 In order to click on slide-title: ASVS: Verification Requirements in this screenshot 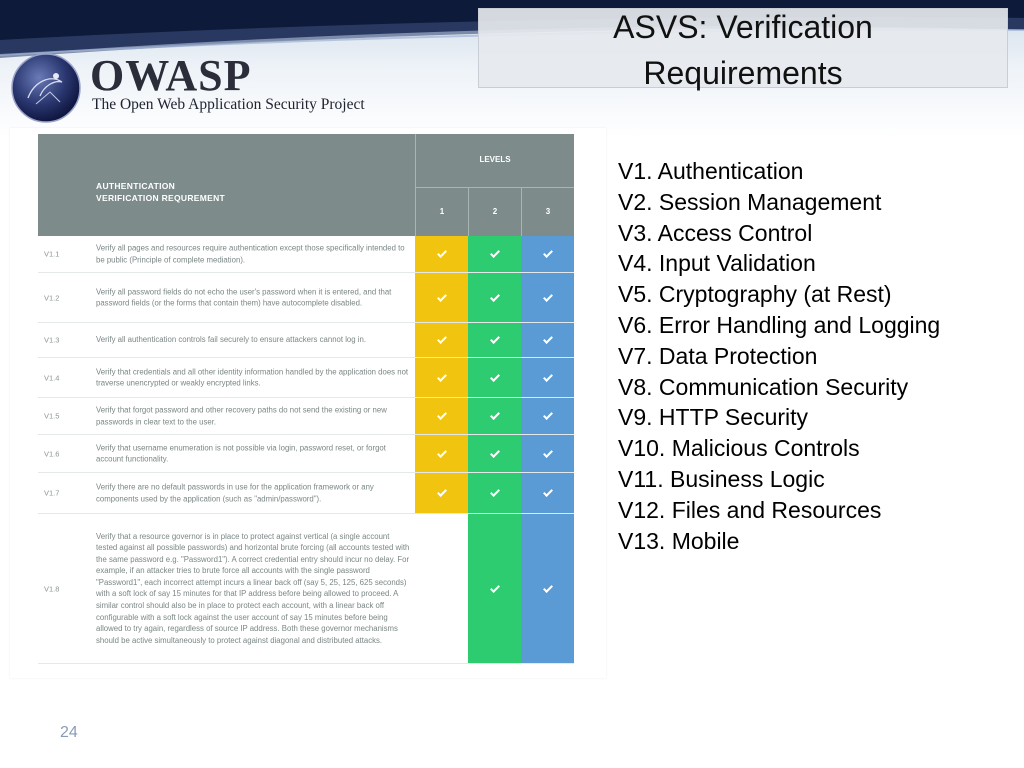, I will do `click(743, 50)`.